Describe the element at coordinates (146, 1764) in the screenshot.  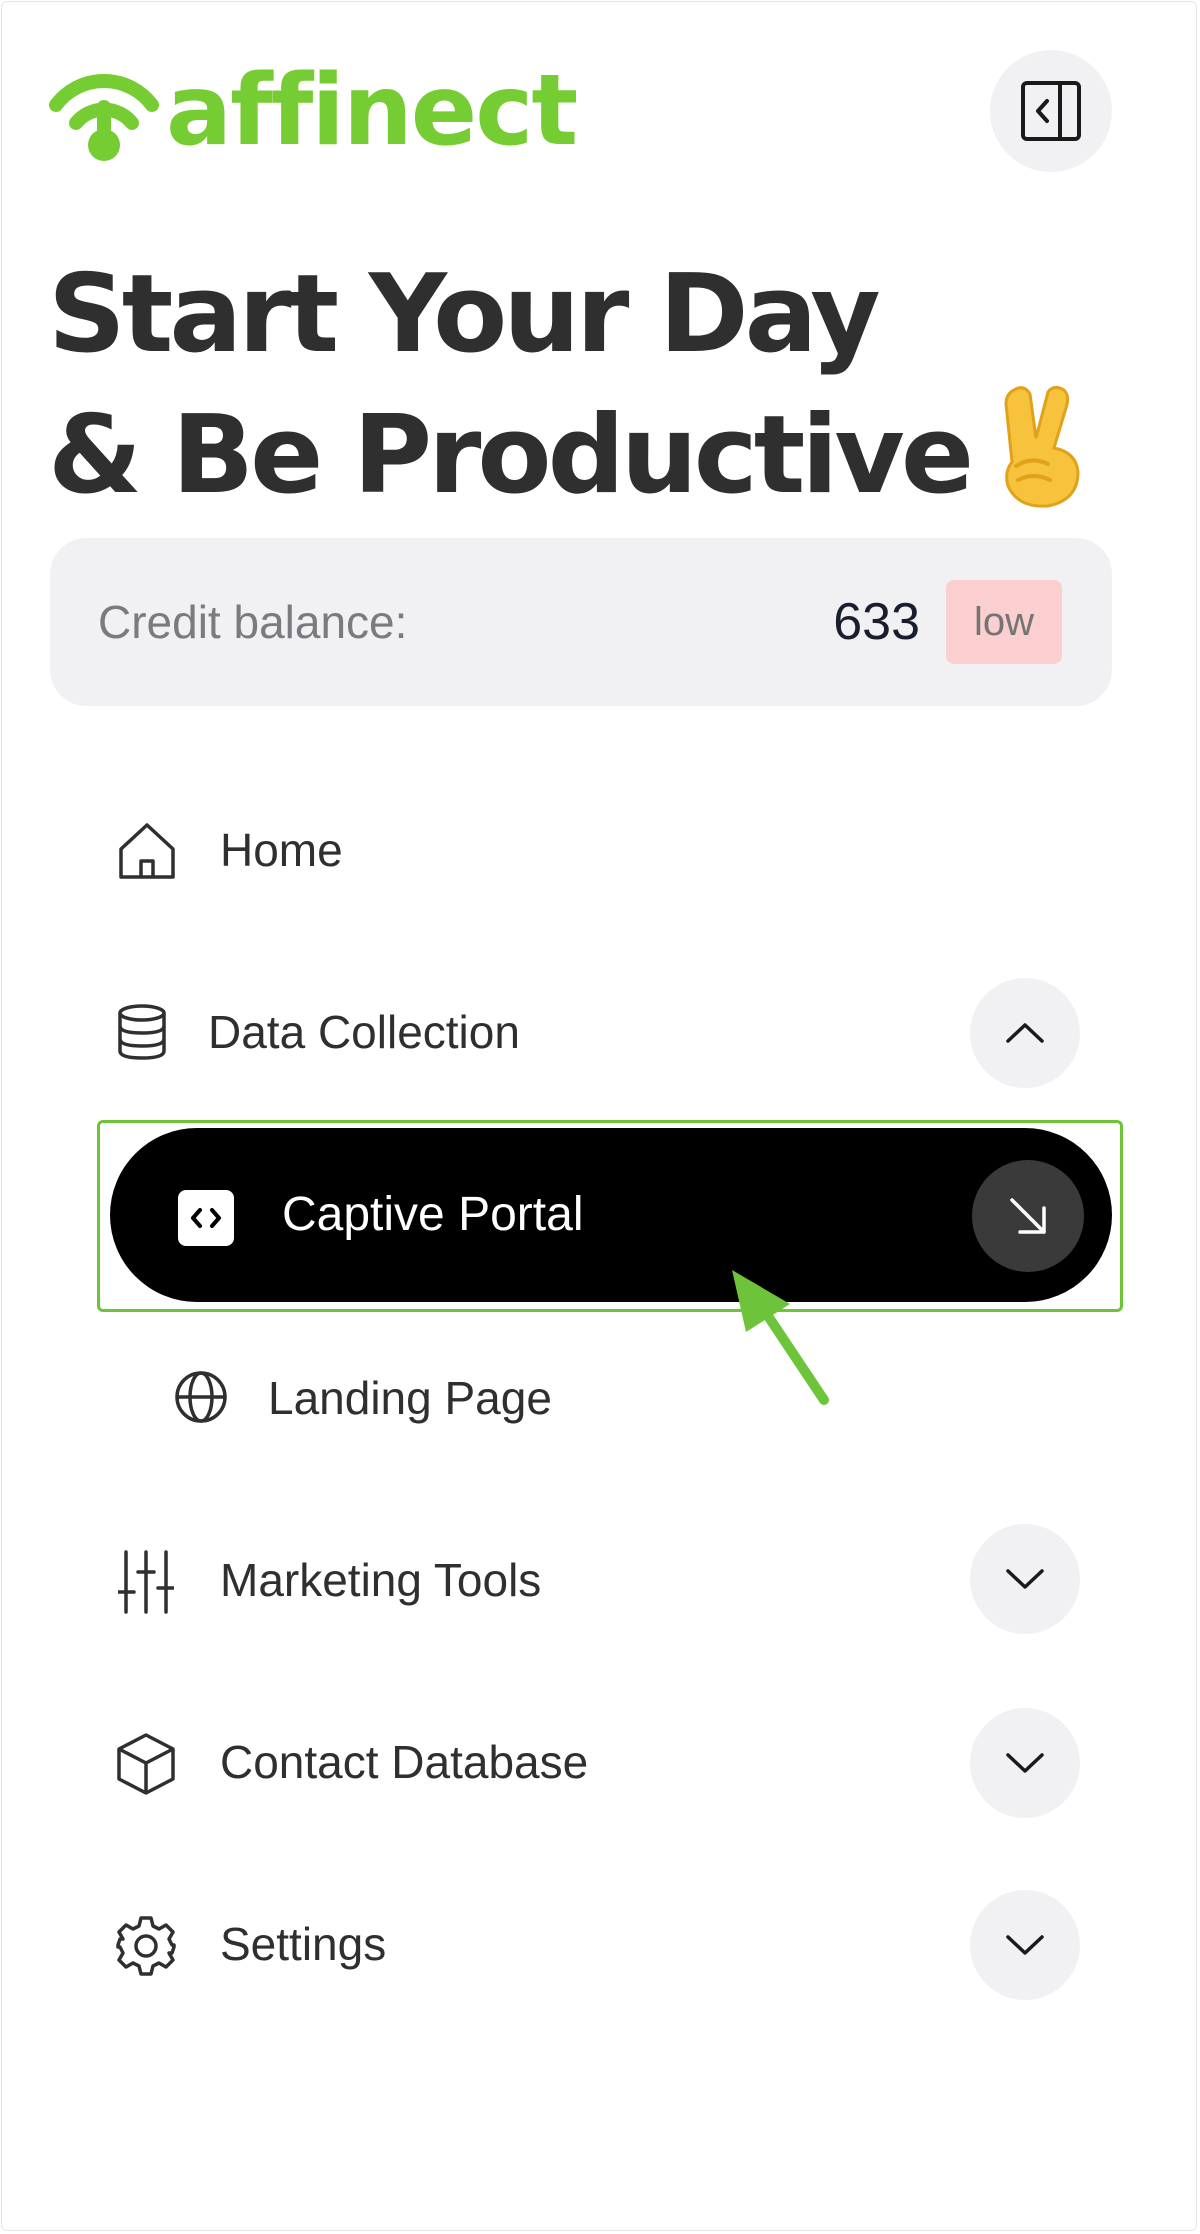
I see `cube-icon` at that location.